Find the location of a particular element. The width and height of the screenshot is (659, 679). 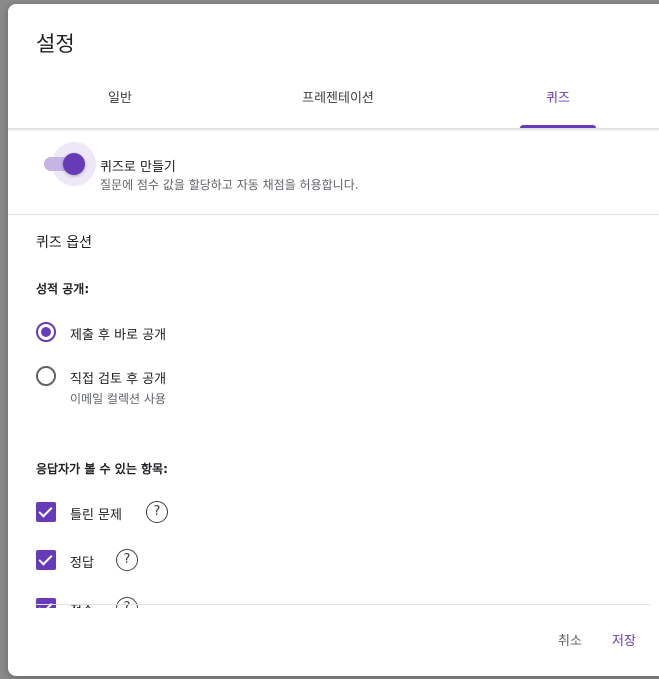

quiz-options-title: 퀴즈 옵션 is located at coordinates (64, 243).